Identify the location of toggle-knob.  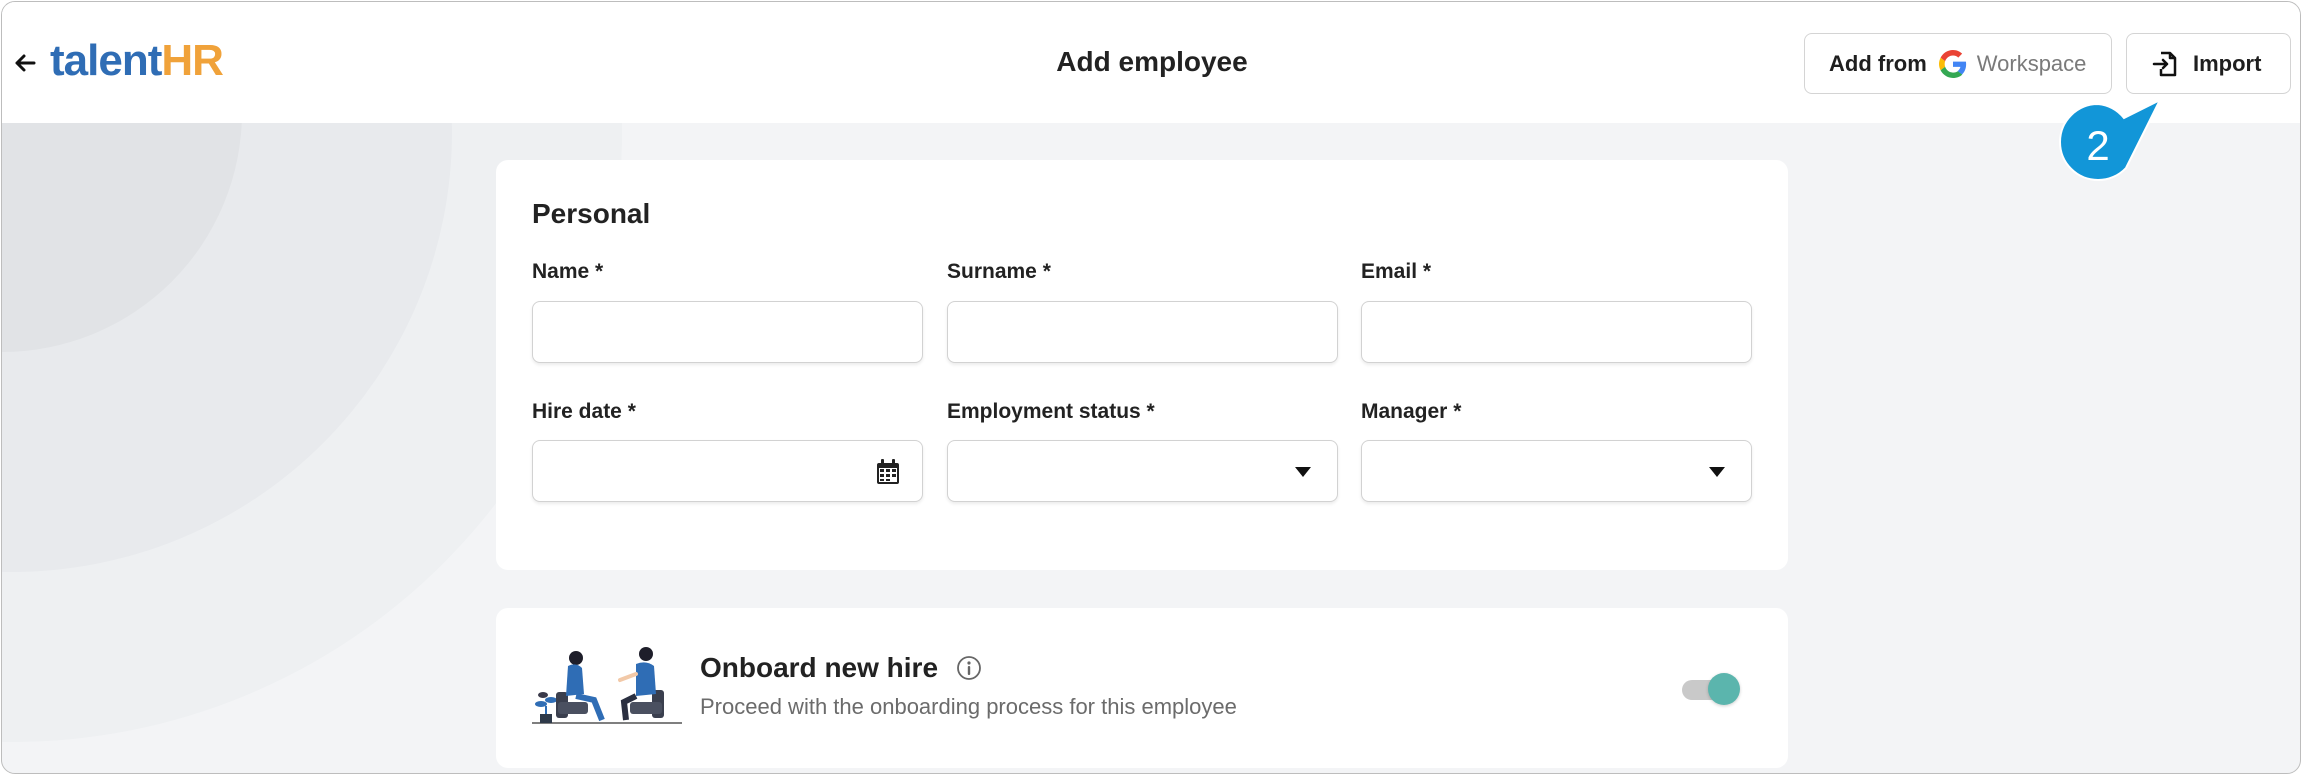
(1724, 689).